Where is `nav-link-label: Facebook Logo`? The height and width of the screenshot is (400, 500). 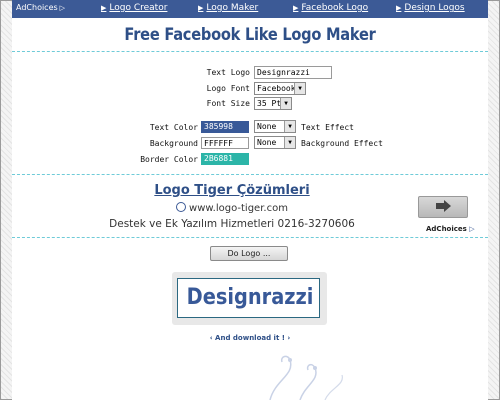
nav-link-label: Facebook Logo is located at coordinates (335, 8).